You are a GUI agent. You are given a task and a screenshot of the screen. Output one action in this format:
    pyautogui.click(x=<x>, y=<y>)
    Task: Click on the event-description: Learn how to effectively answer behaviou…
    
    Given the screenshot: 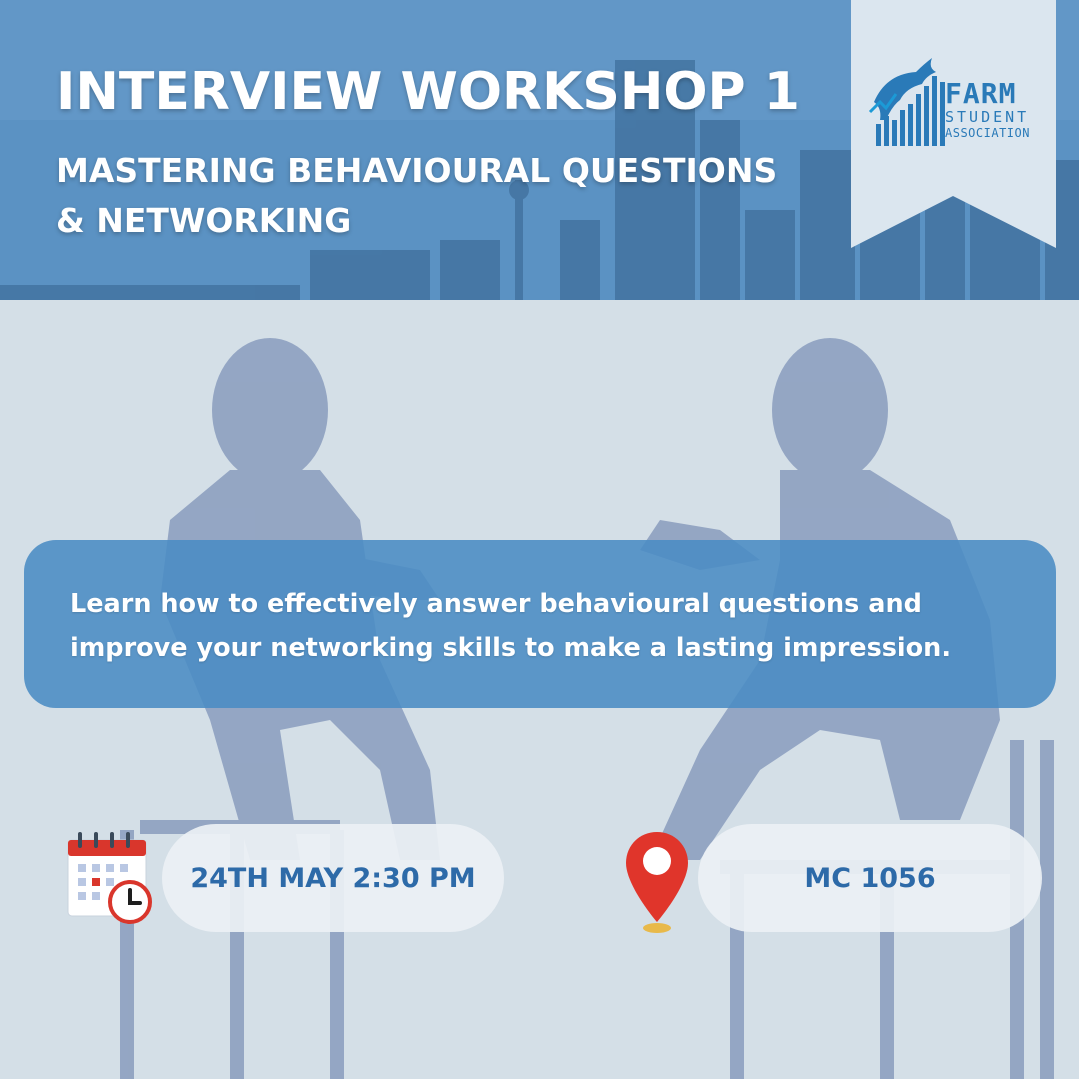 What is the action you would take?
    pyautogui.click(x=511, y=626)
    